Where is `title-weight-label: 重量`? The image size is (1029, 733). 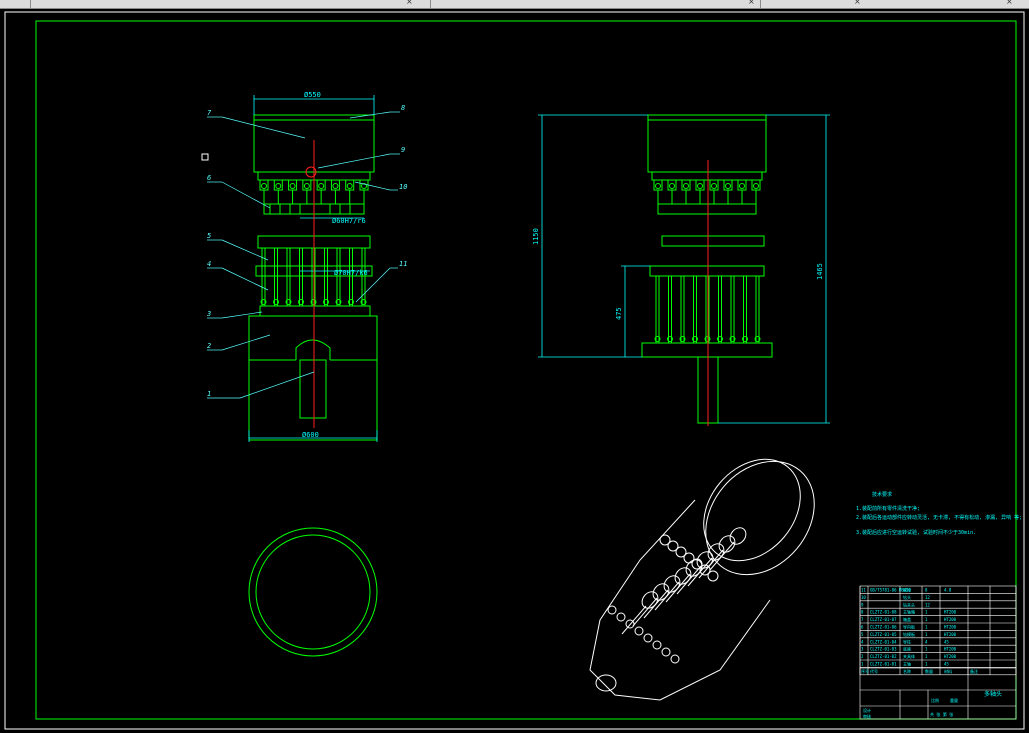 title-weight-label: 重量 is located at coordinates (954, 700).